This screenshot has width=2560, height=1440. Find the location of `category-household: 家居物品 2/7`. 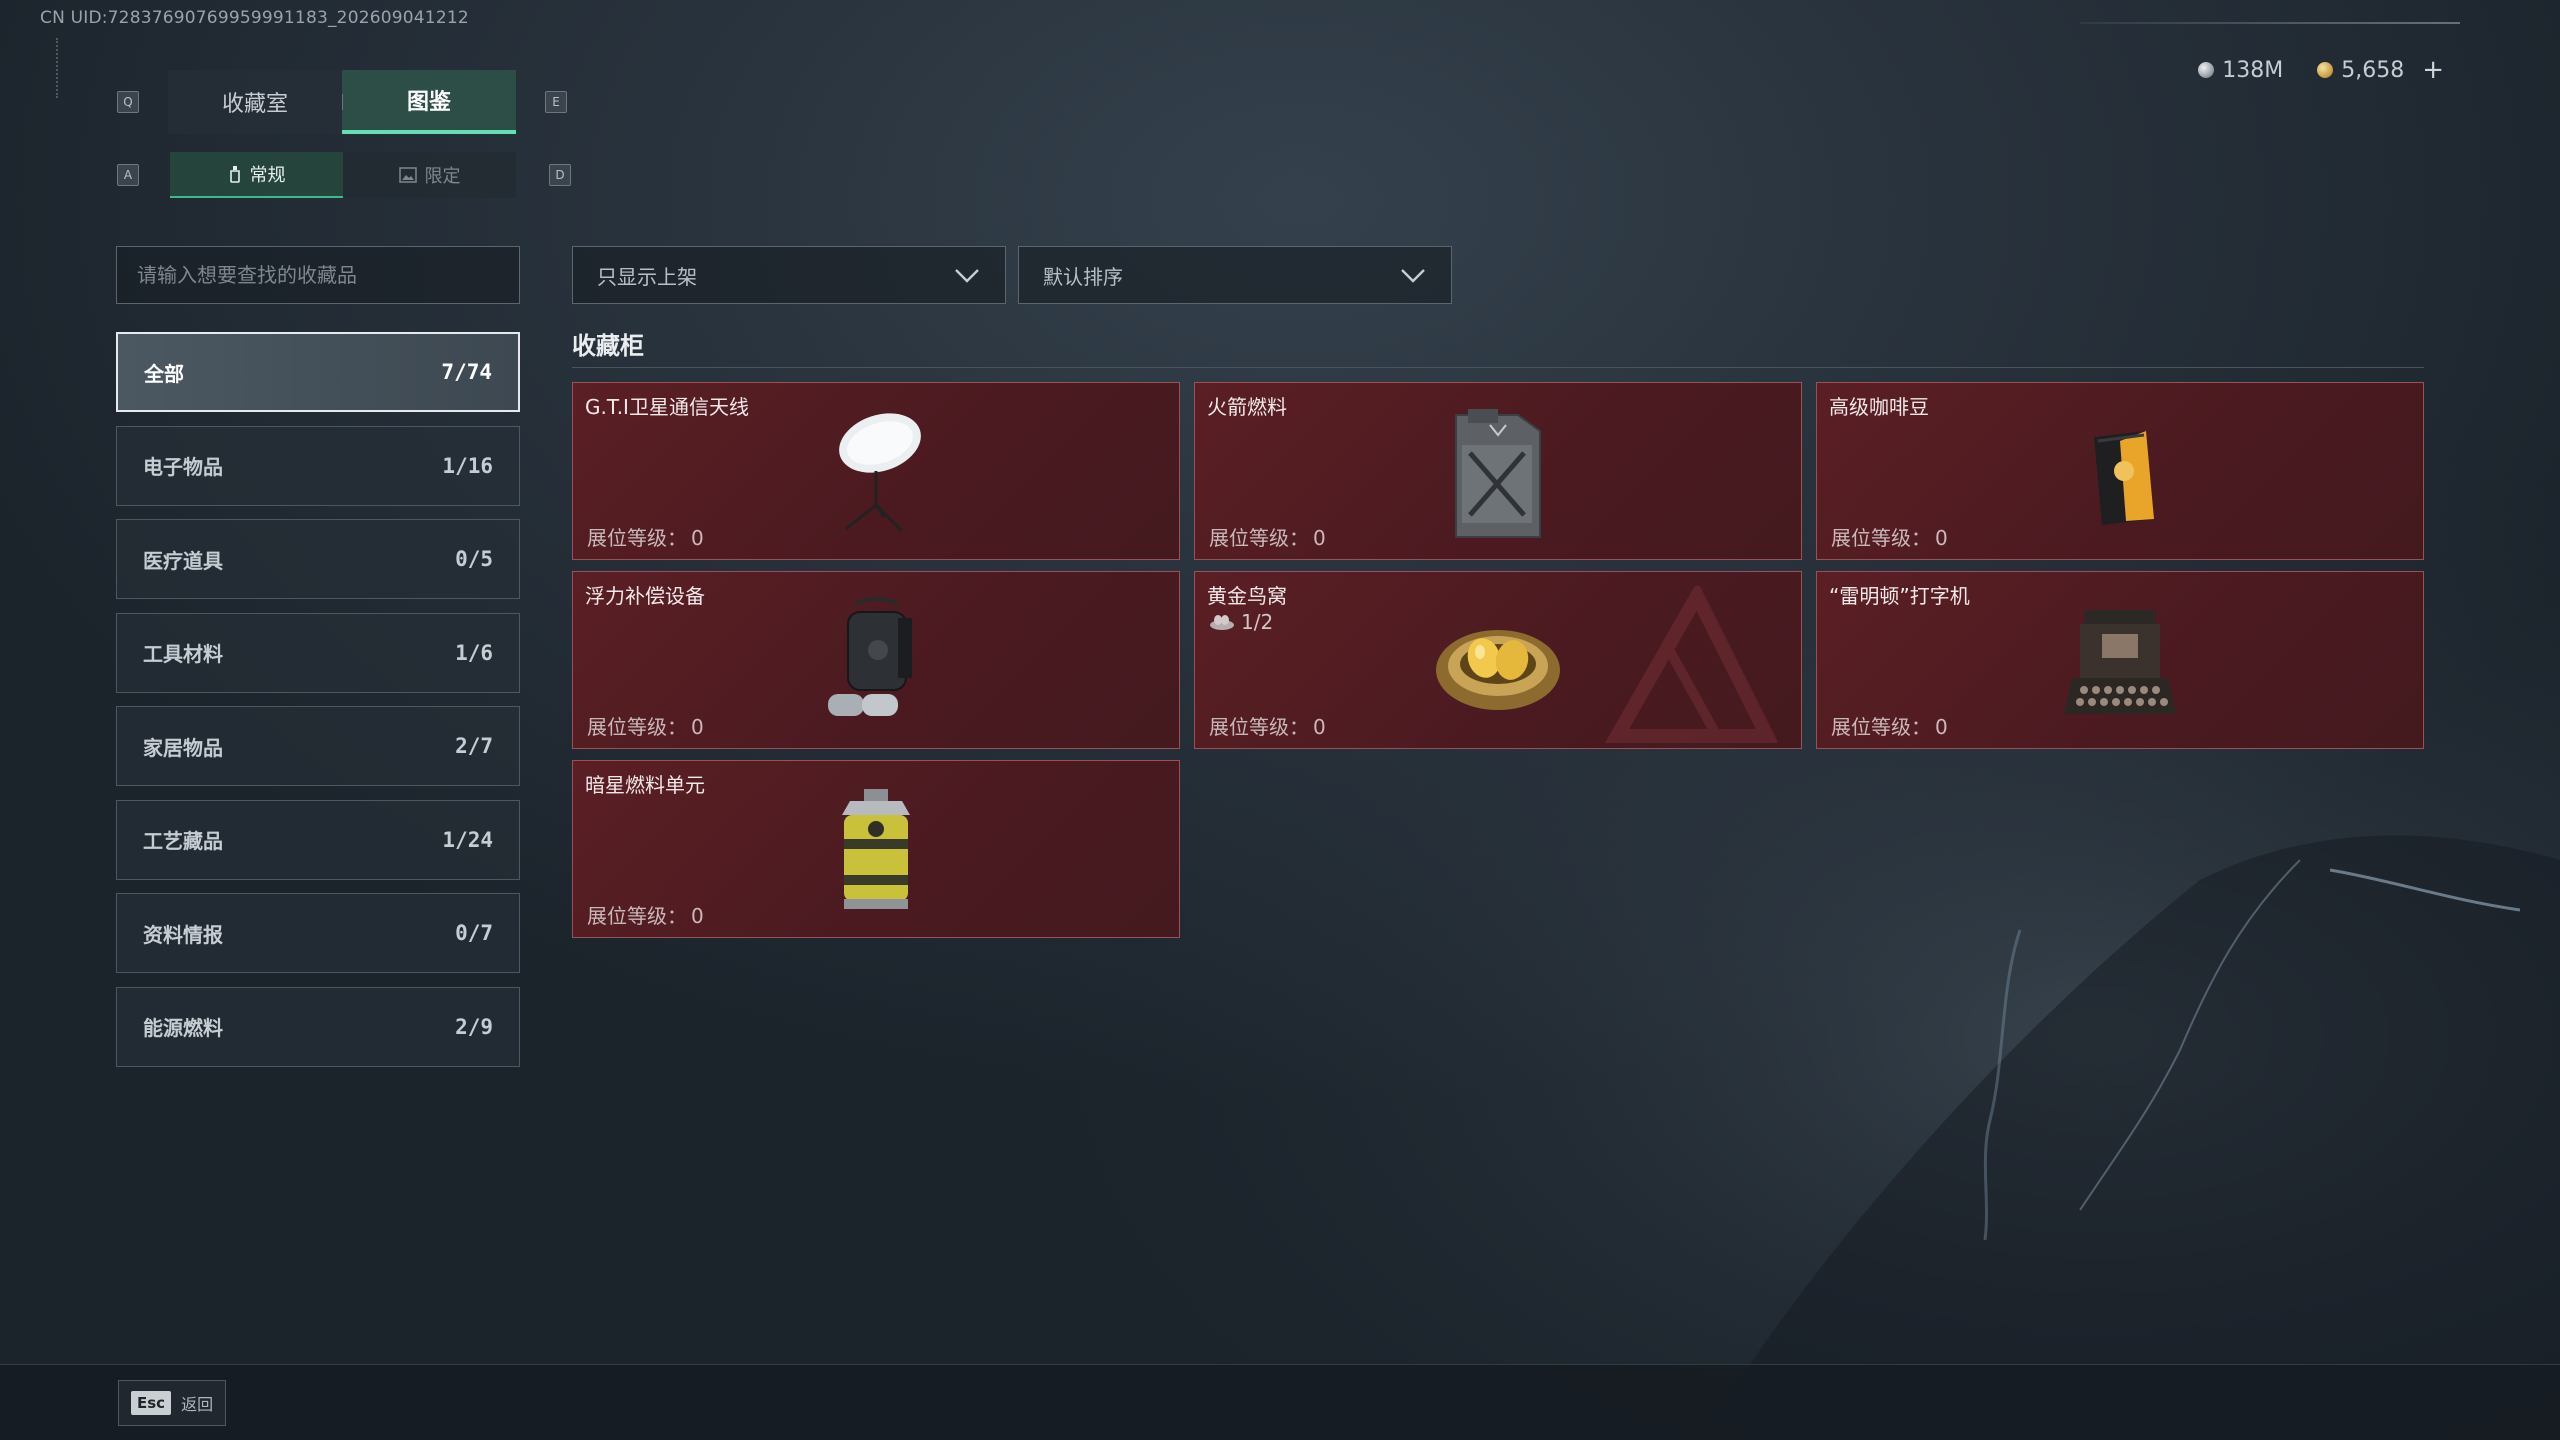

category-household: 家居物品 2/7 is located at coordinates (318, 746).